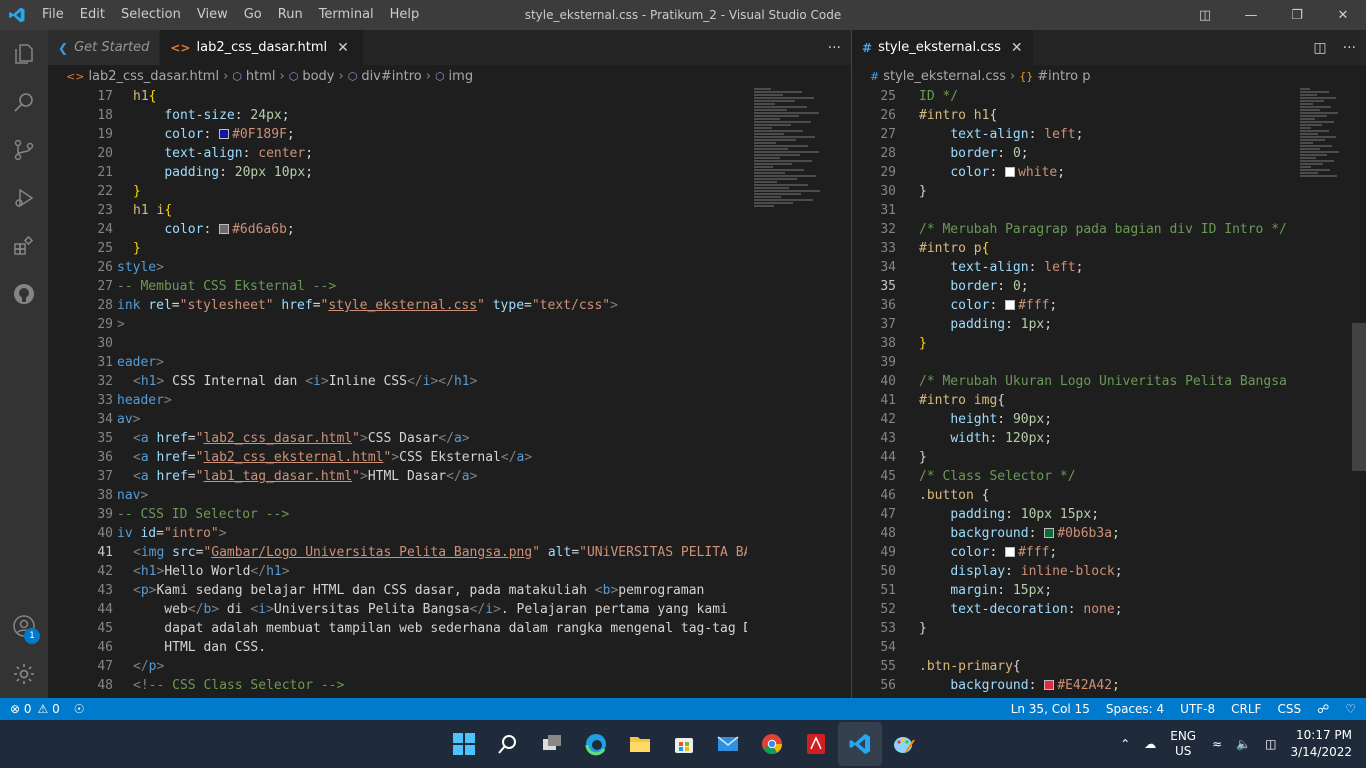 The height and width of the screenshot is (768, 1366). Describe the element at coordinates (24, 54) in the screenshot. I see `explorer-icon` at that location.